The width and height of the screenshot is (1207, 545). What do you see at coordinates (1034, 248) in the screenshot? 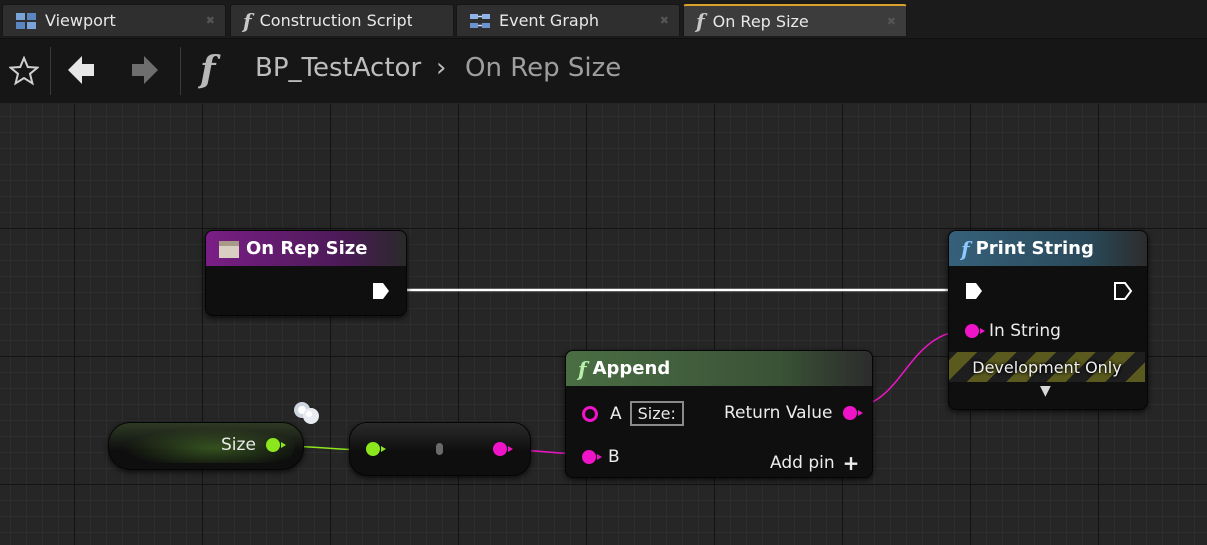
I see `print-string-title: Print String` at bounding box center [1034, 248].